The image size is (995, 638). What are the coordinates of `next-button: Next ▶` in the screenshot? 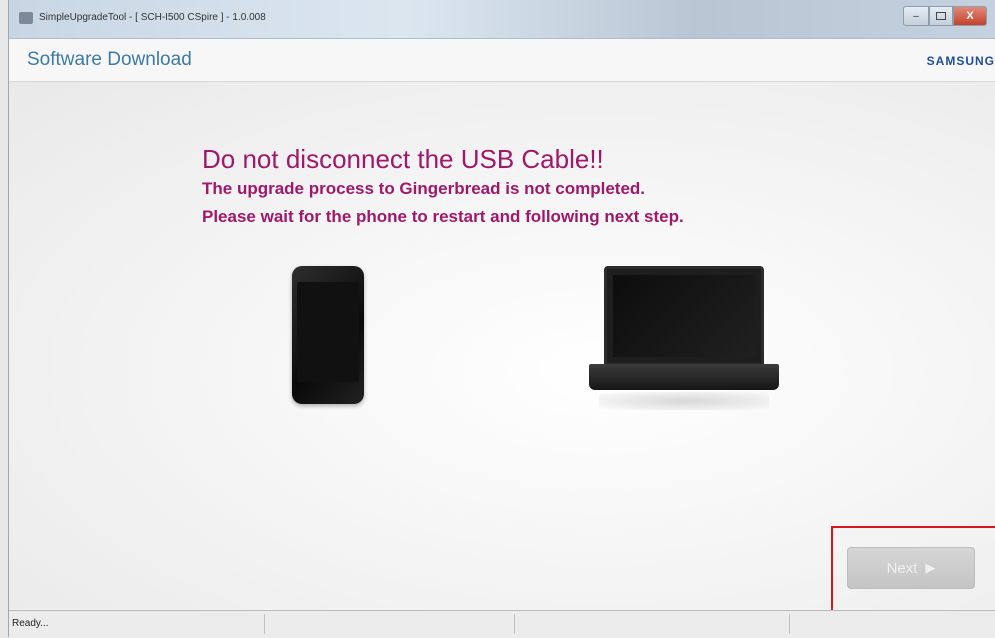 It's located at (911, 568).